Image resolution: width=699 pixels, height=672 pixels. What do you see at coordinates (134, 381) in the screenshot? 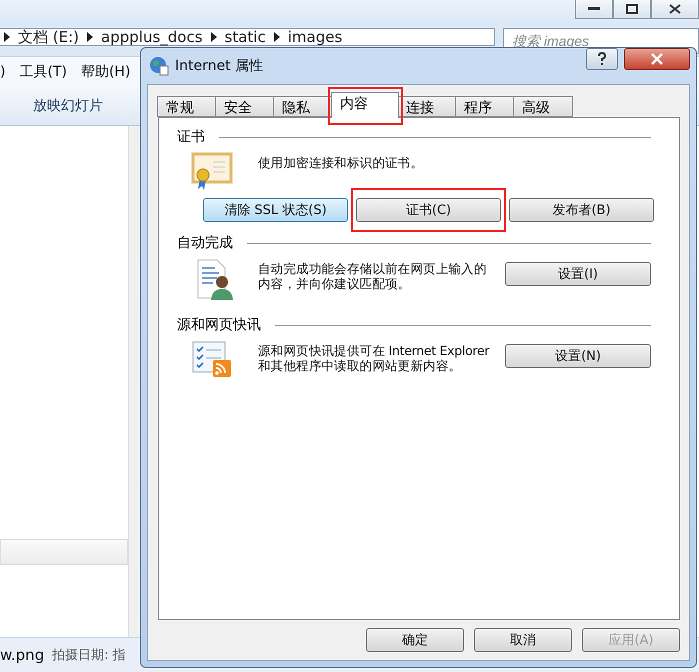
I see `scrollbar` at bounding box center [134, 381].